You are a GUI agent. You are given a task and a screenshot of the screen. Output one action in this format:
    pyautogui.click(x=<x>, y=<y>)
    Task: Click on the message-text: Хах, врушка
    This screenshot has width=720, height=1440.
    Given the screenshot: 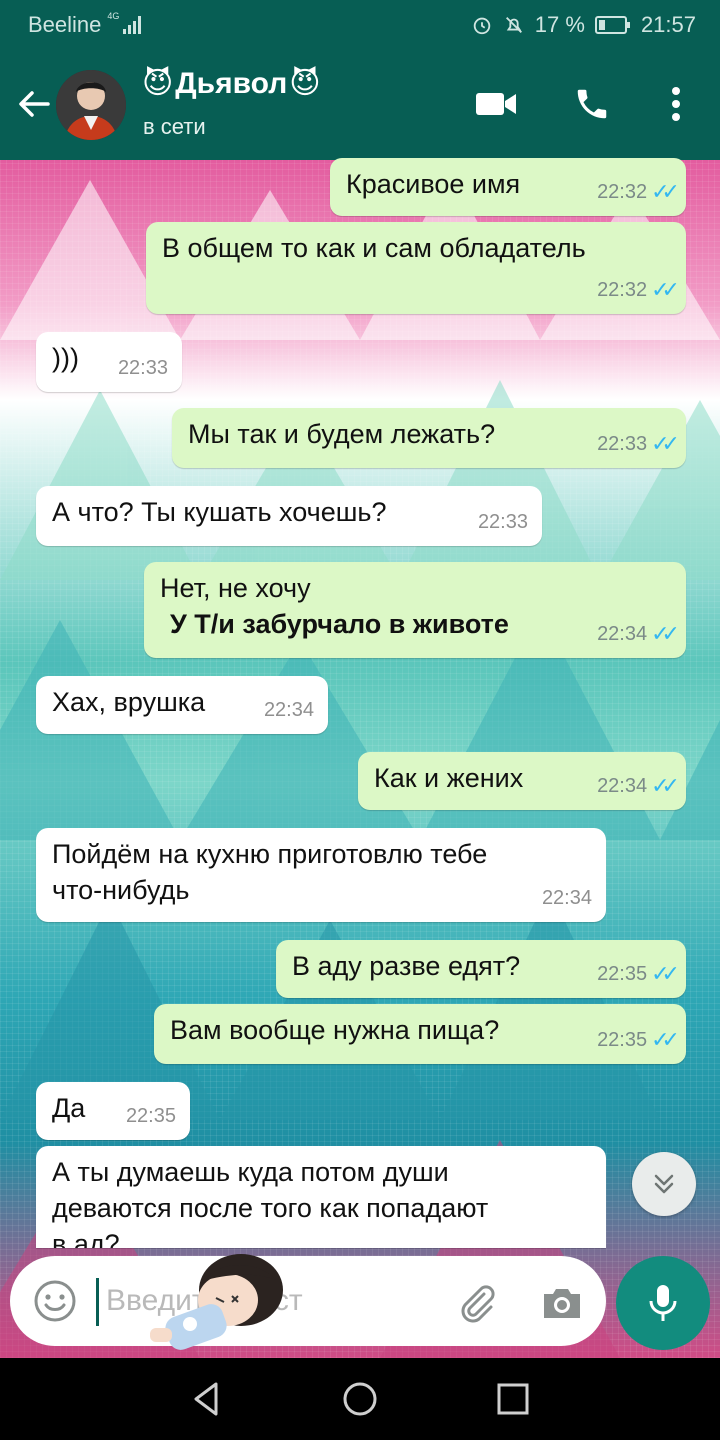 What is the action you would take?
    pyautogui.click(x=129, y=702)
    